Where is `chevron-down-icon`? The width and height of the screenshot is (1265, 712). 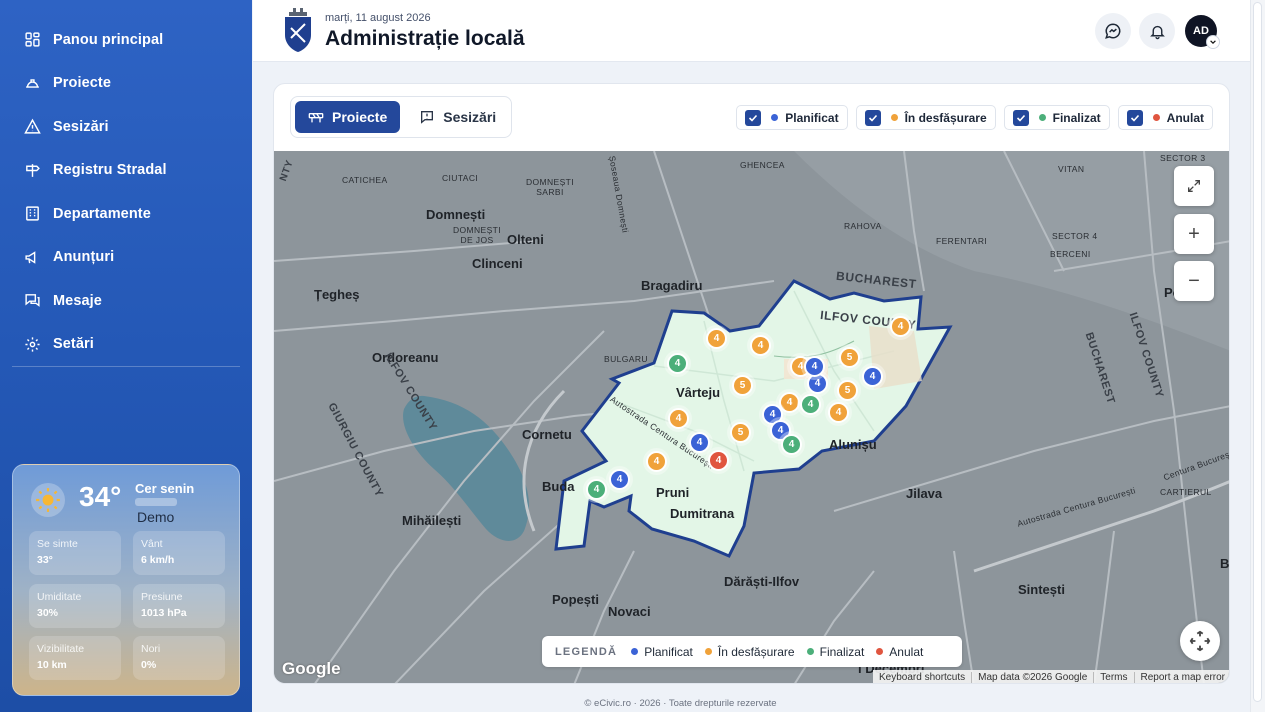
chevron-down-icon is located at coordinates (1213, 42).